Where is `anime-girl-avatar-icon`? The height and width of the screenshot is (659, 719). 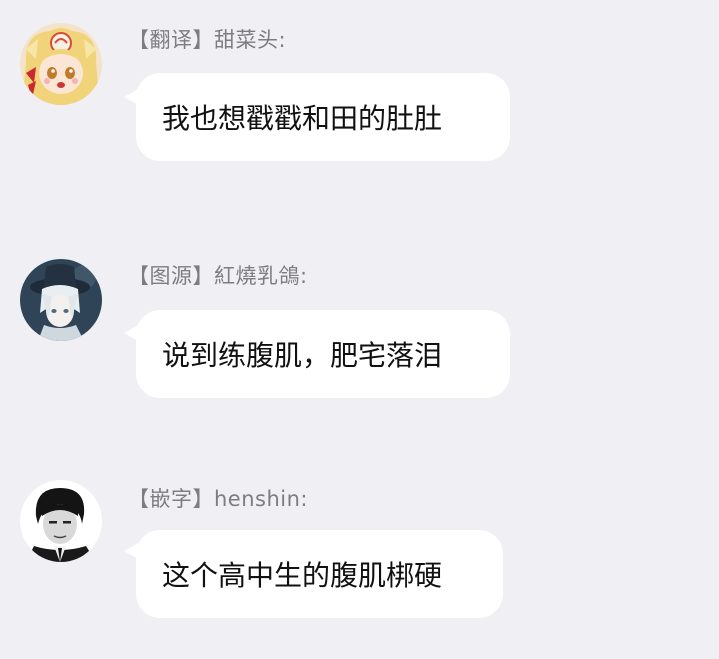
anime-girl-avatar-icon is located at coordinates (61, 64).